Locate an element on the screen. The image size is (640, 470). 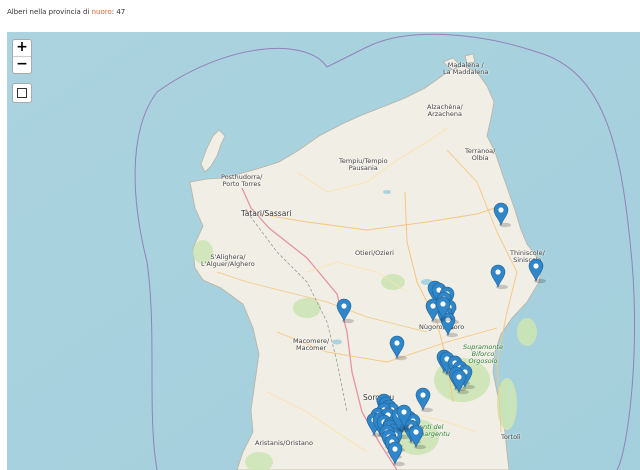
fullscreen-button is located at coordinates (22, 93).